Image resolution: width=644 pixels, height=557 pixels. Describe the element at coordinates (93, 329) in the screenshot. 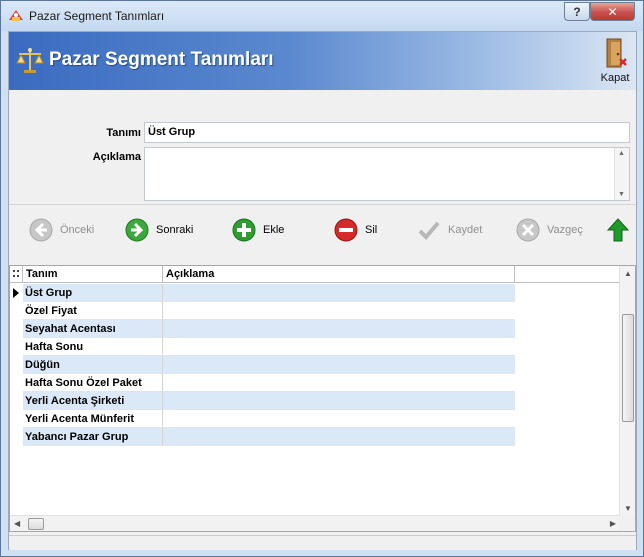

I see `cell-tanim: Seyahat Acentası` at that location.